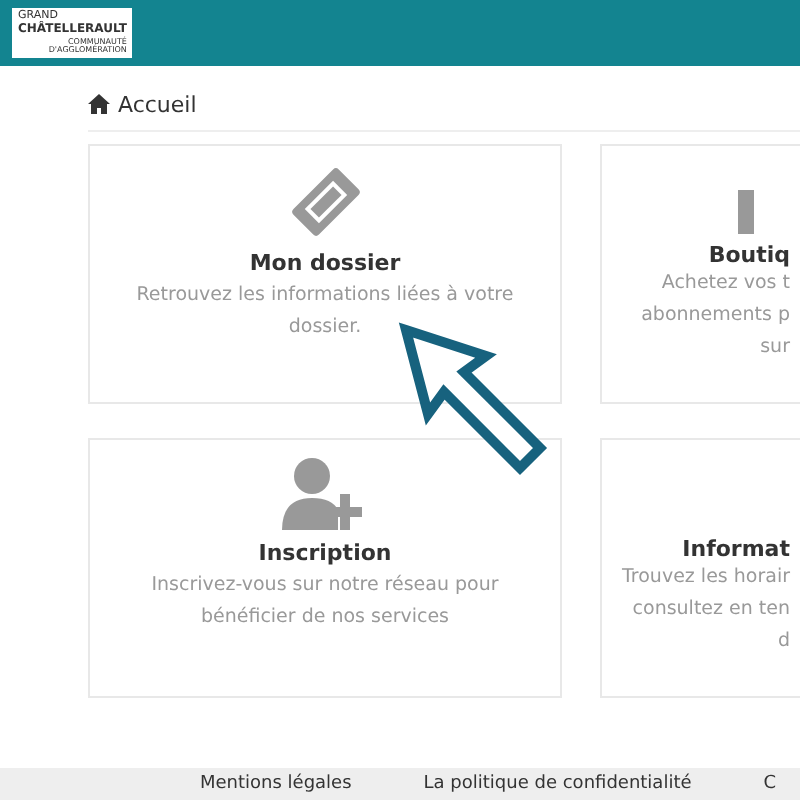 This screenshot has width=800, height=800. I want to click on service-card: Informat Trouvez les horair consultez en ten d, so click(700, 568).